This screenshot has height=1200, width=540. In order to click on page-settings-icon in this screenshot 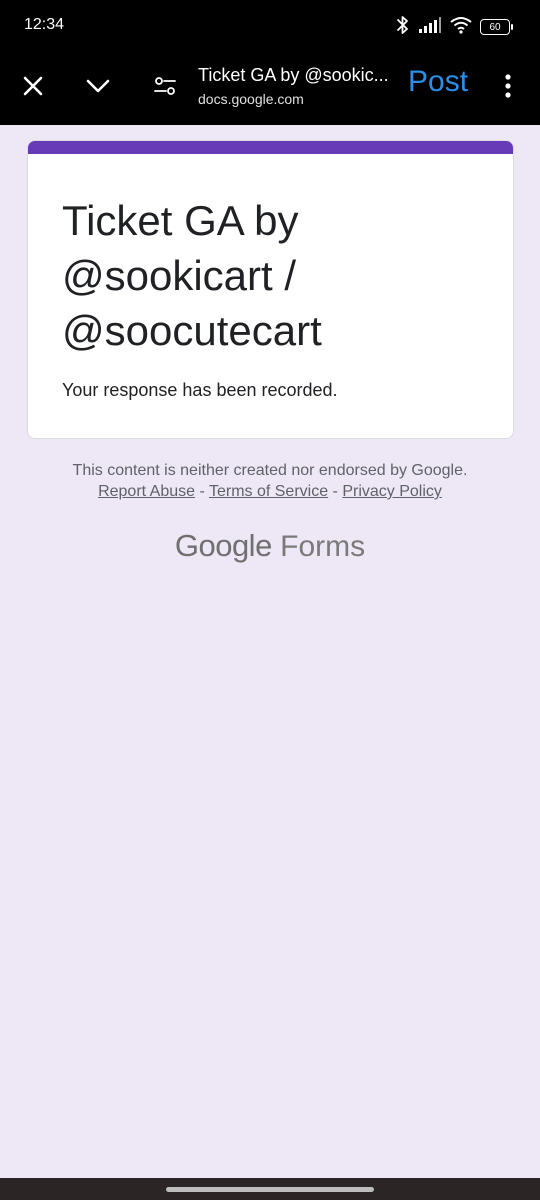, I will do `click(165, 88)`.